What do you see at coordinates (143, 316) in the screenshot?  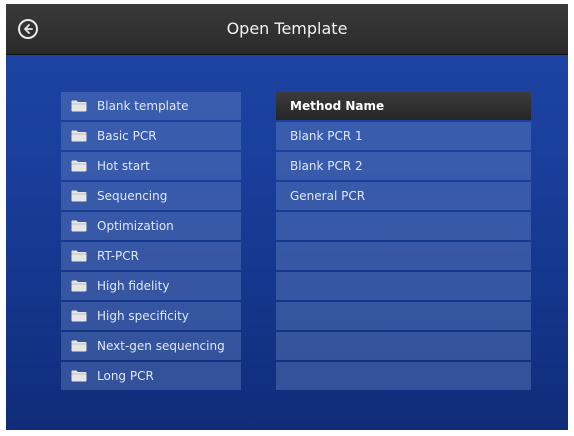 I see `folder-label: High specificity` at bounding box center [143, 316].